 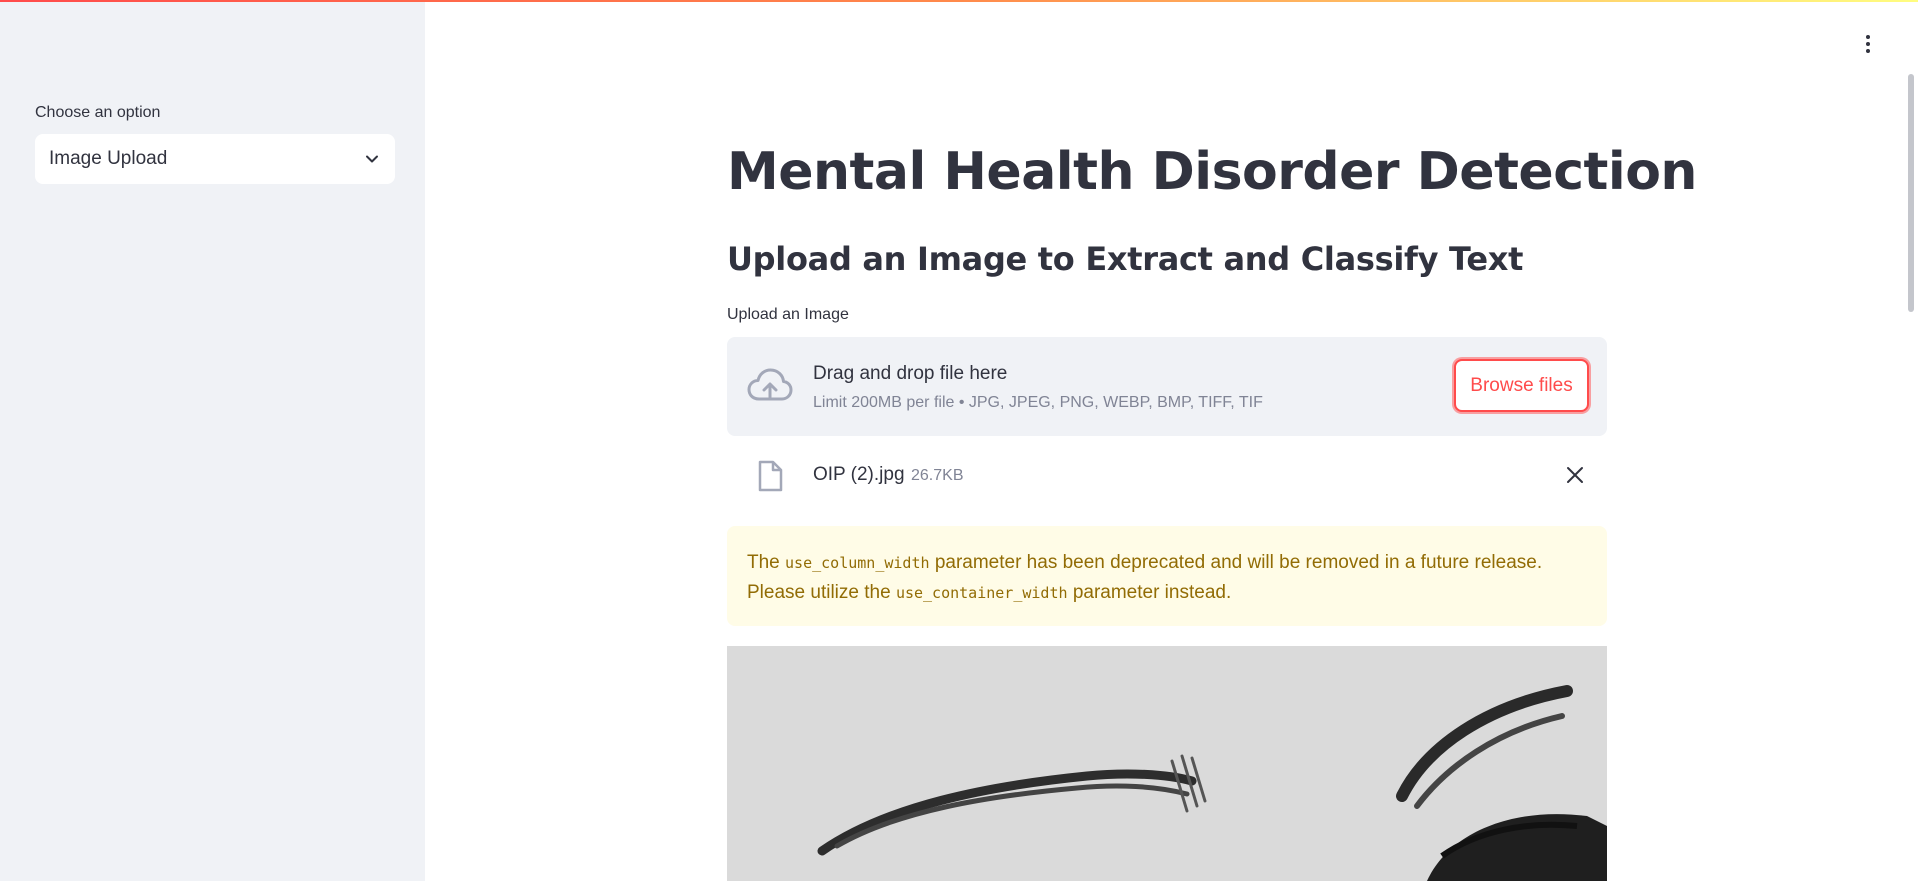 What do you see at coordinates (788, 314) in the screenshot?
I see `uploader-label: Upload an Image` at bounding box center [788, 314].